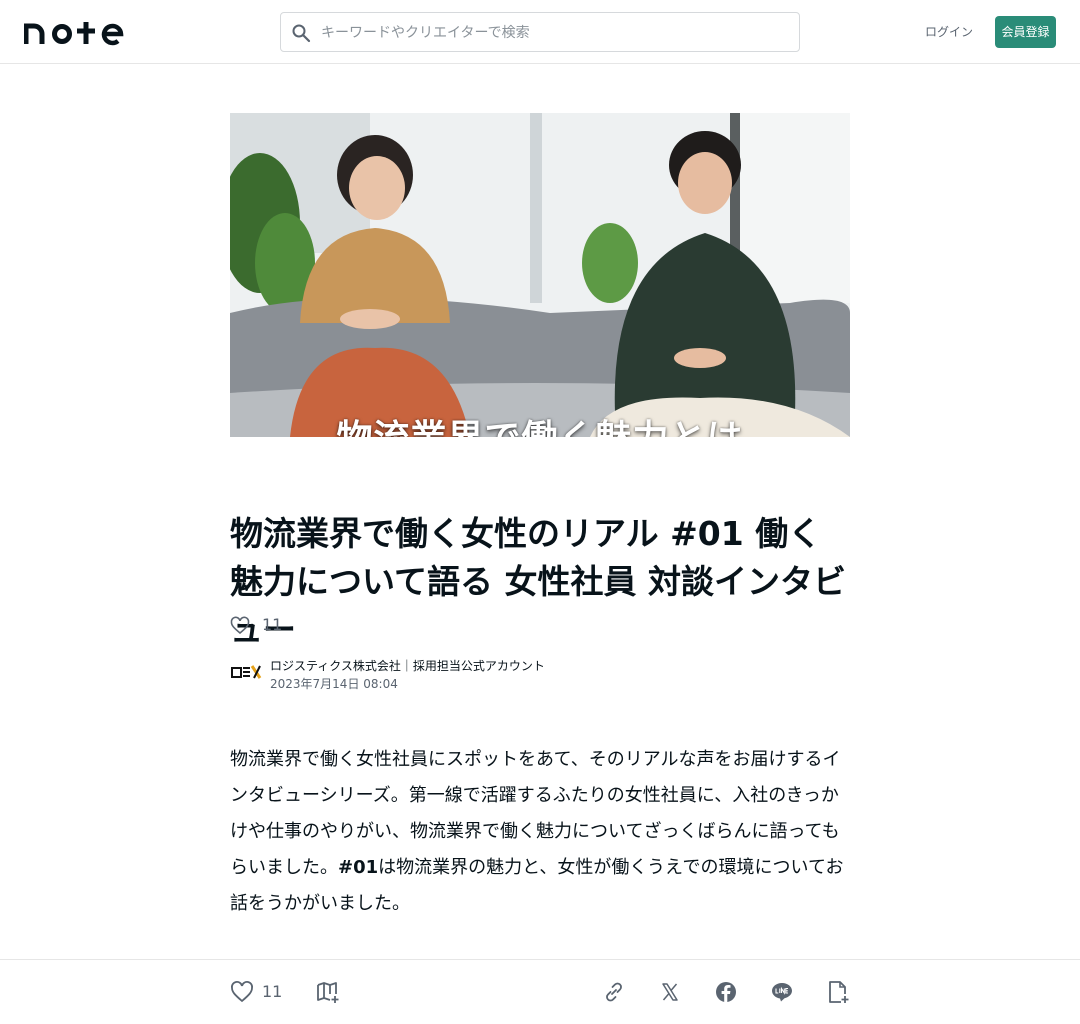  I want to click on save-note-icon, so click(838, 992).